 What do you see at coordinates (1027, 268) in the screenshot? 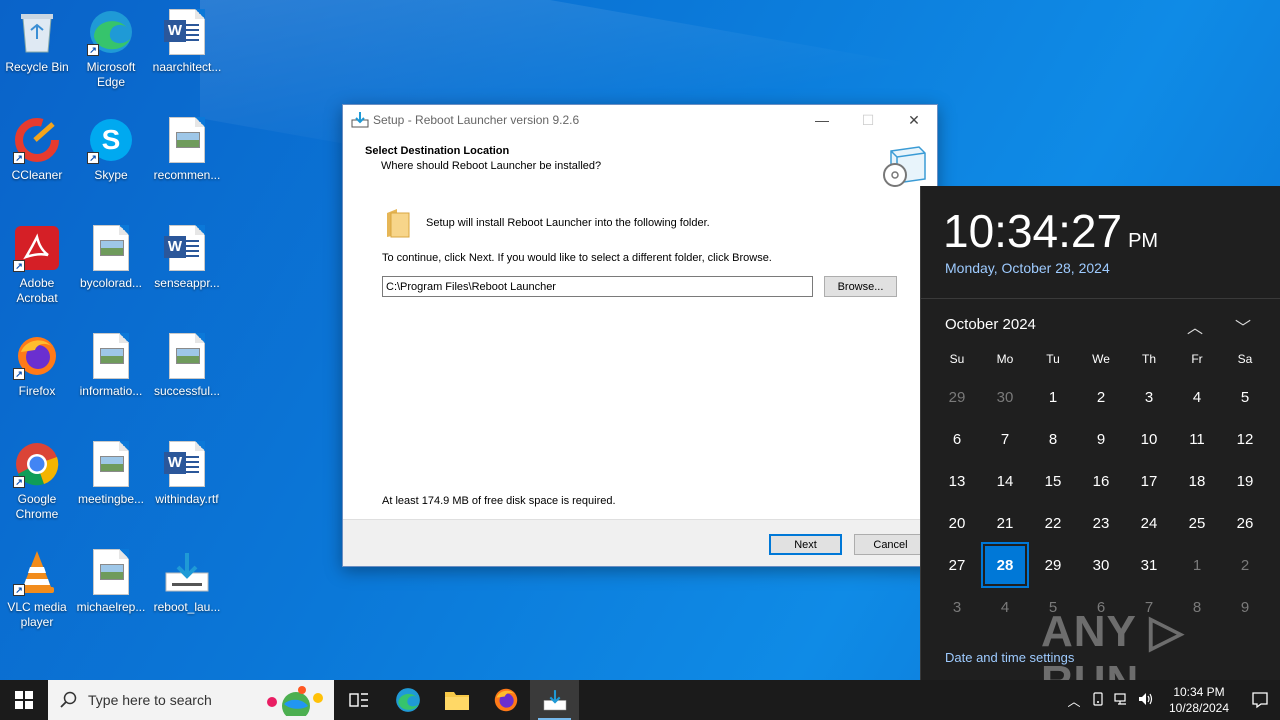
I see `flyout-date-link: Monday, October 28, 2024` at bounding box center [1027, 268].